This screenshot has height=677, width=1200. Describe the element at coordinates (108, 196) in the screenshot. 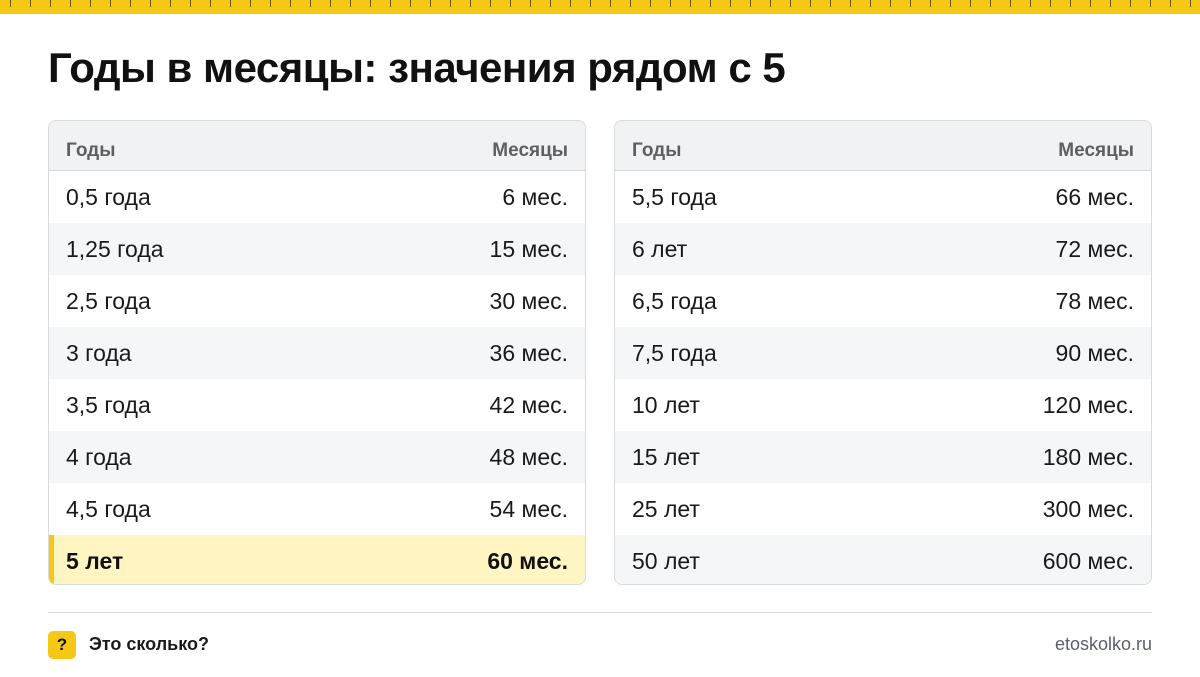

I see `cell-years: 0,5 года` at that location.